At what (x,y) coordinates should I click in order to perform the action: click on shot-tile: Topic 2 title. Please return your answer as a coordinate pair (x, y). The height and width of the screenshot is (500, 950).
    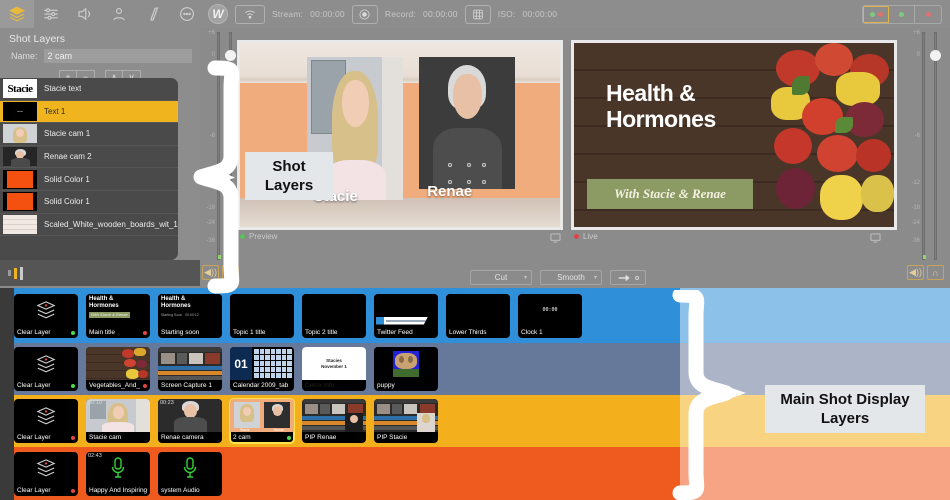
    Looking at the image, I should click on (334, 315).